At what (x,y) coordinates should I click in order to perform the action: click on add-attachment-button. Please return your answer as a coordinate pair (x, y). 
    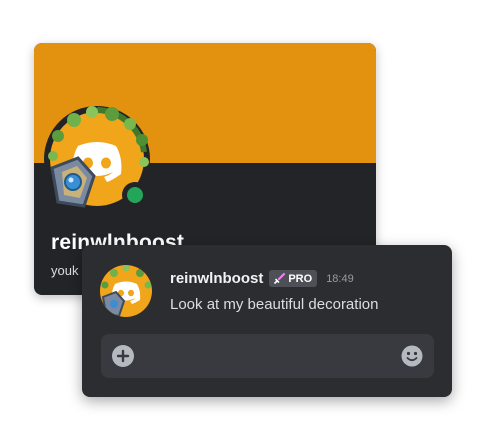
    Looking at the image, I should click on (123, 356).